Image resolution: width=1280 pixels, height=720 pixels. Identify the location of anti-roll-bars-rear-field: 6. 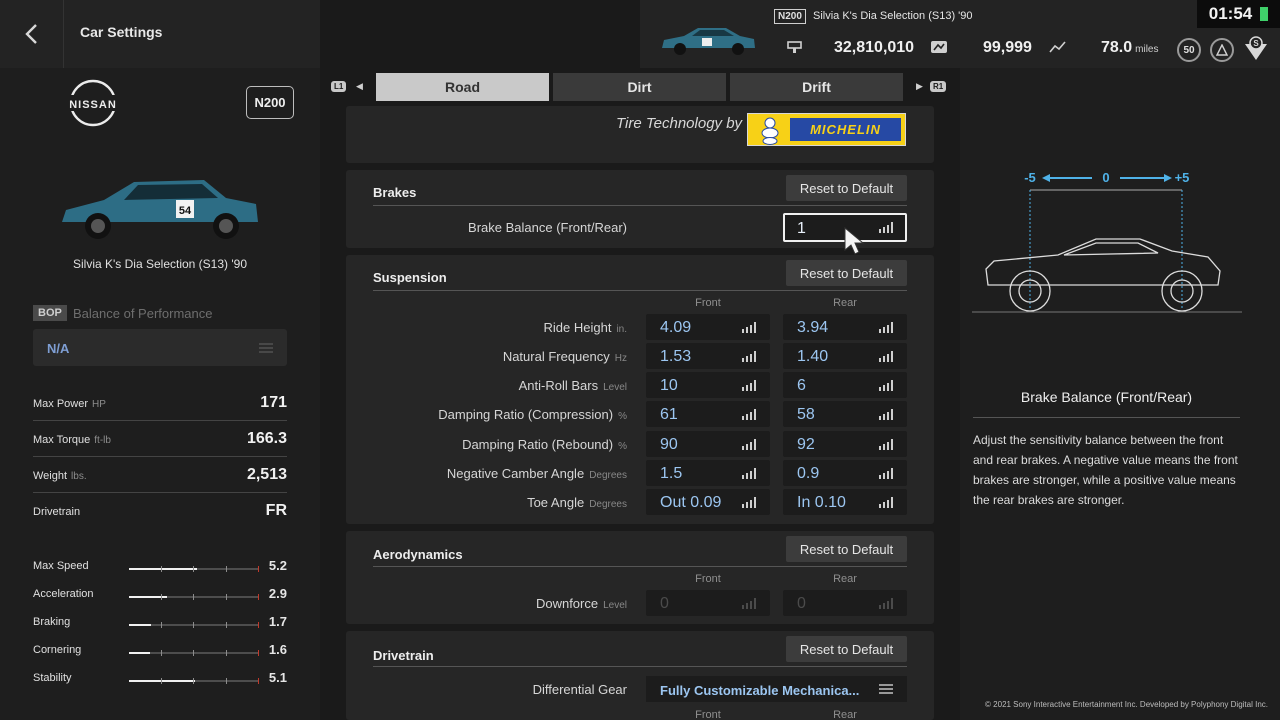
(845, 385).